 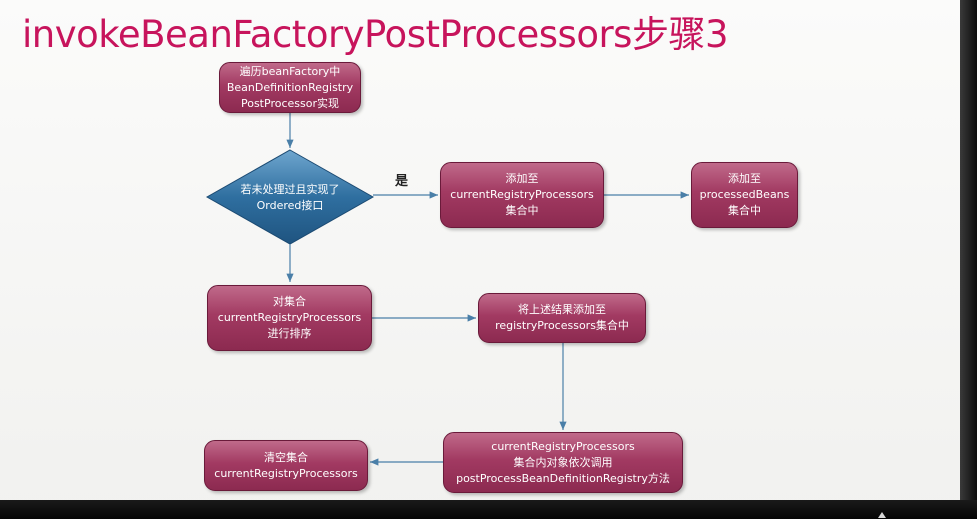 I want to click on node-add-registry: 将上述结果添加至 registryProcessors集合中, so click(x=562, y=318).